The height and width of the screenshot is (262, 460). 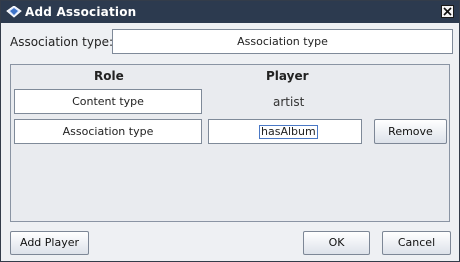 What do you see at coordinates (49, 243) in the screenshot?
I see `add-player-button: Add Player` at bounding box center [49, 243].